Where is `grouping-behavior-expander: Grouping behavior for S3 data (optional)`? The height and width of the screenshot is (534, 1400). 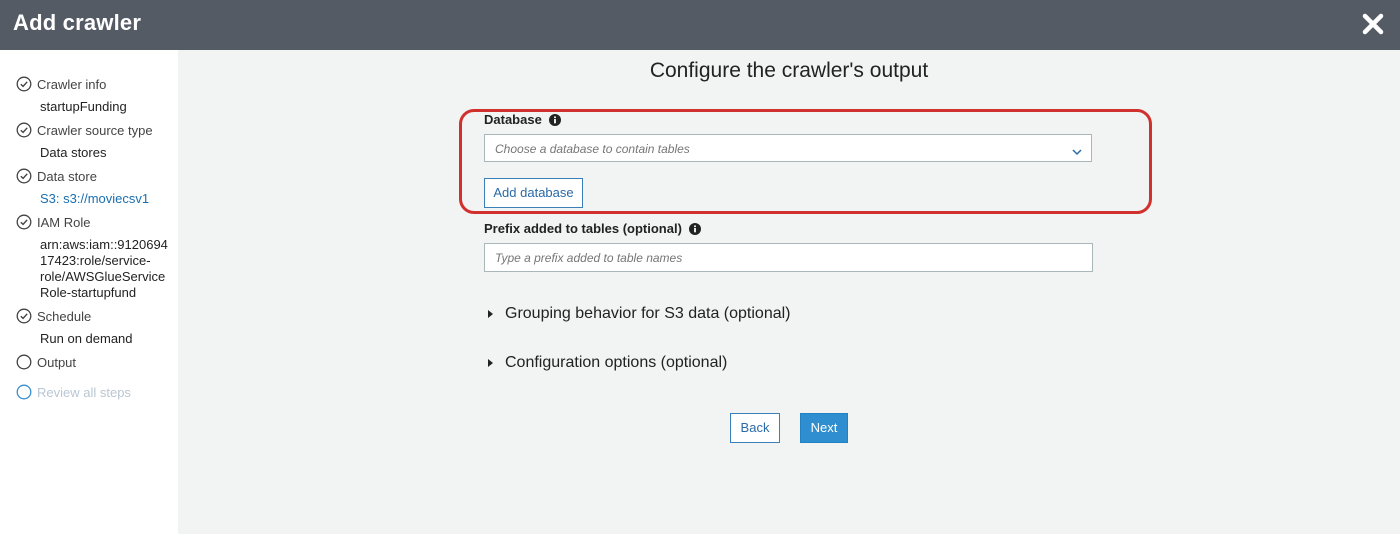
grouping-behavior-expander: Grouping behavior for S3 data (optional) is located at coordinates (639, 314).